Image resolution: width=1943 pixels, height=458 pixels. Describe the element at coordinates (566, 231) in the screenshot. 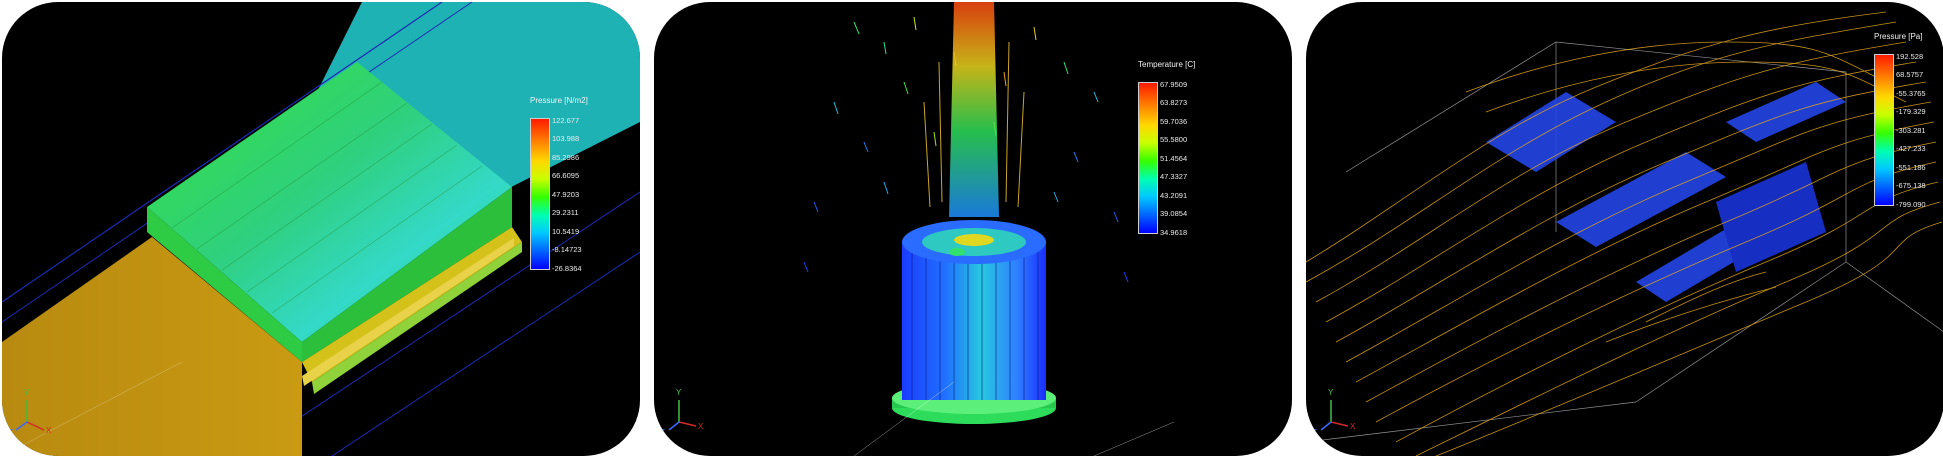

I see `legend-tick: 10.5419` at that location.